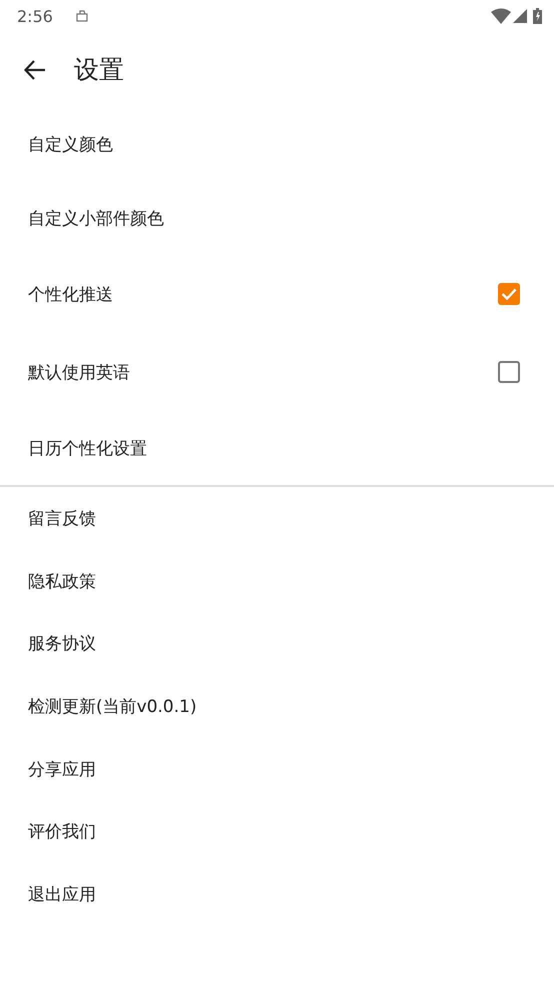 Image resolution: width=554 pixels, height=984 pixels. What do you see at coordinates (277, 518) in the screenshot?
I see `settings-item: 留言反馈` at bounding box center [277, 518].